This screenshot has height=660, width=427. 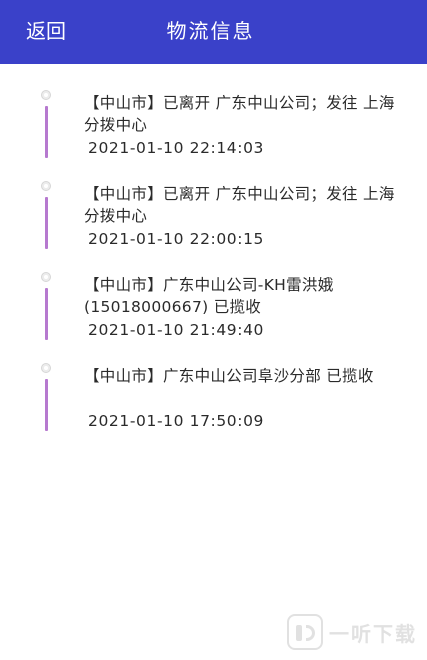 What do you see at coordinates (373, 633) in the screenshot?
I see `watermark-text: 一听下载` at bounding box center [373, 633].